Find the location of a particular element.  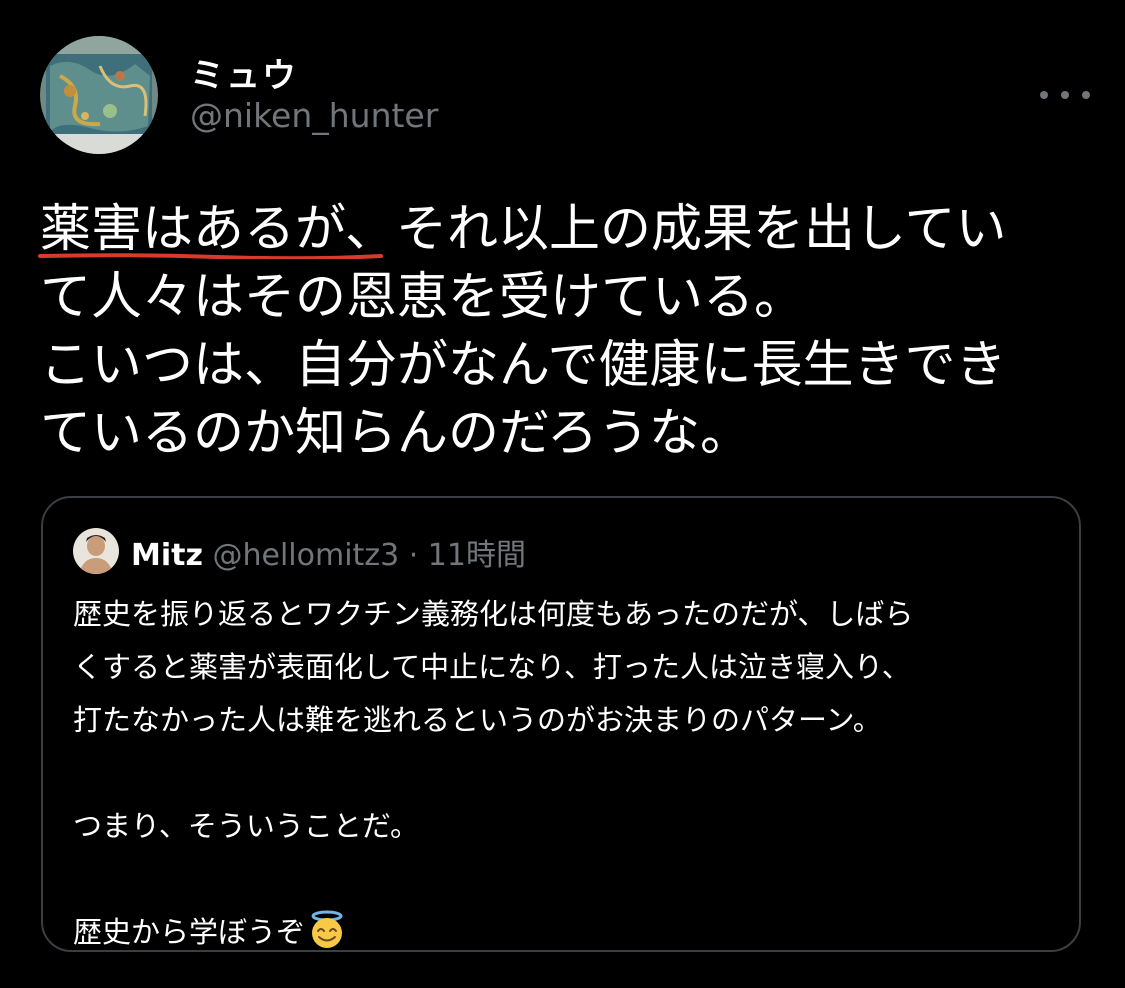

quoted-last-text: 歴史から学ぼうぞ is located at coordinates (189, 932).